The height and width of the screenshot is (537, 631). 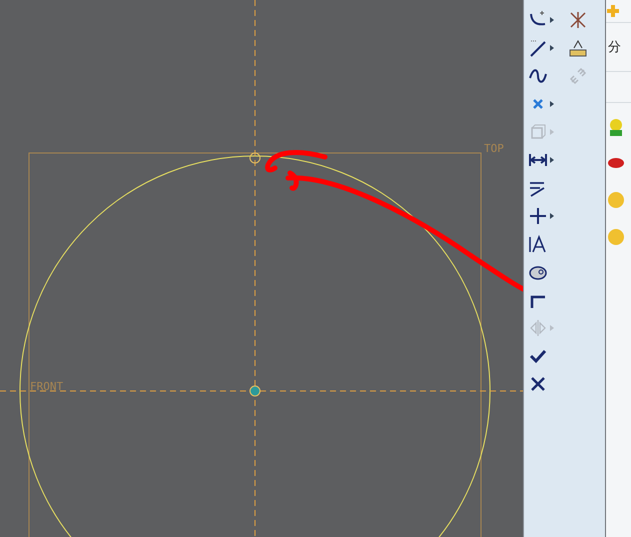 What do you see at coordinates (47, 386) in the screenshot?
I see `datum-label: FRONT` at bounding box center [47, 386].